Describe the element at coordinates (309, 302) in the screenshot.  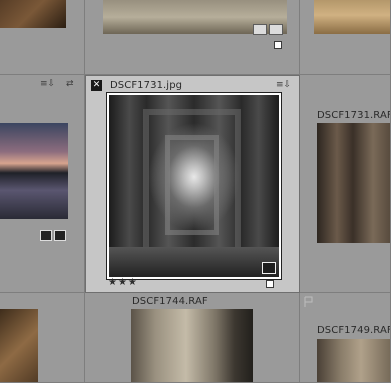
I see `flag-icon` at that location.